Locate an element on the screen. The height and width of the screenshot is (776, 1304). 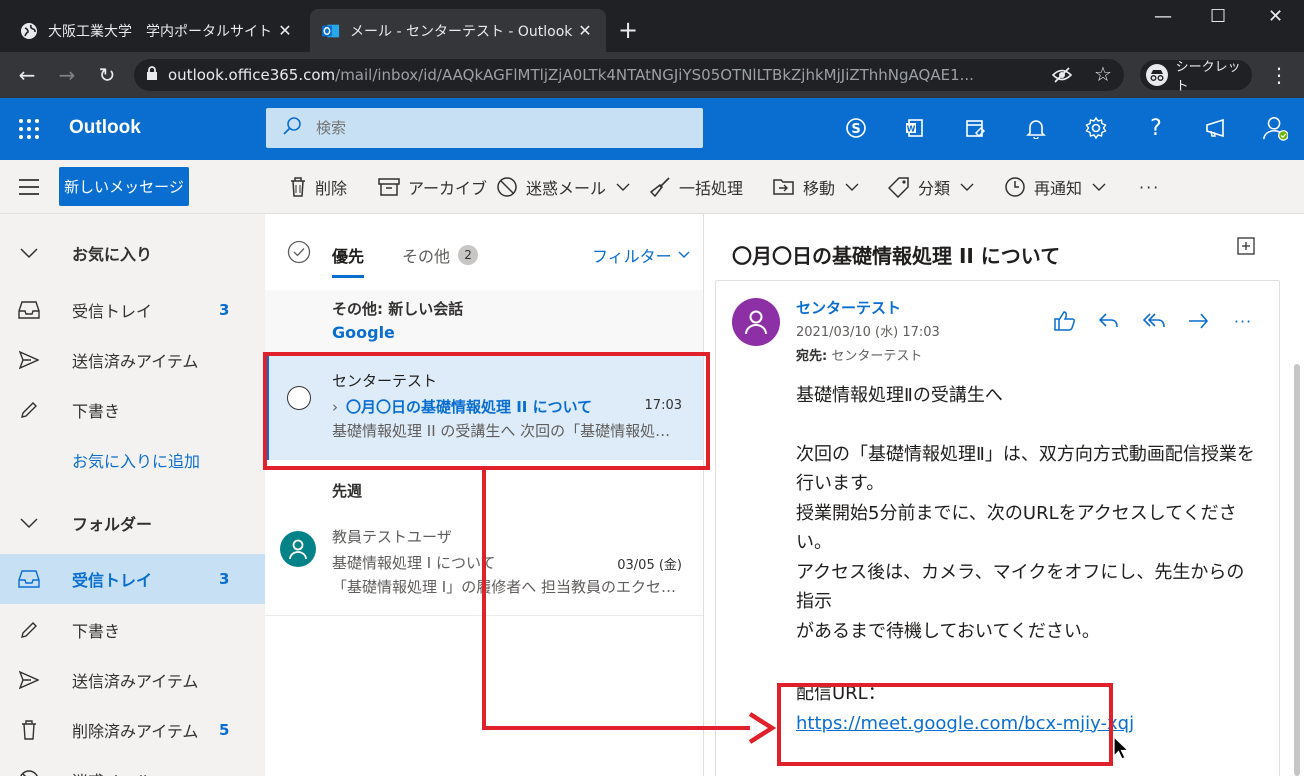
mouse-cursor-icon is located at coordinates (1121, 748).